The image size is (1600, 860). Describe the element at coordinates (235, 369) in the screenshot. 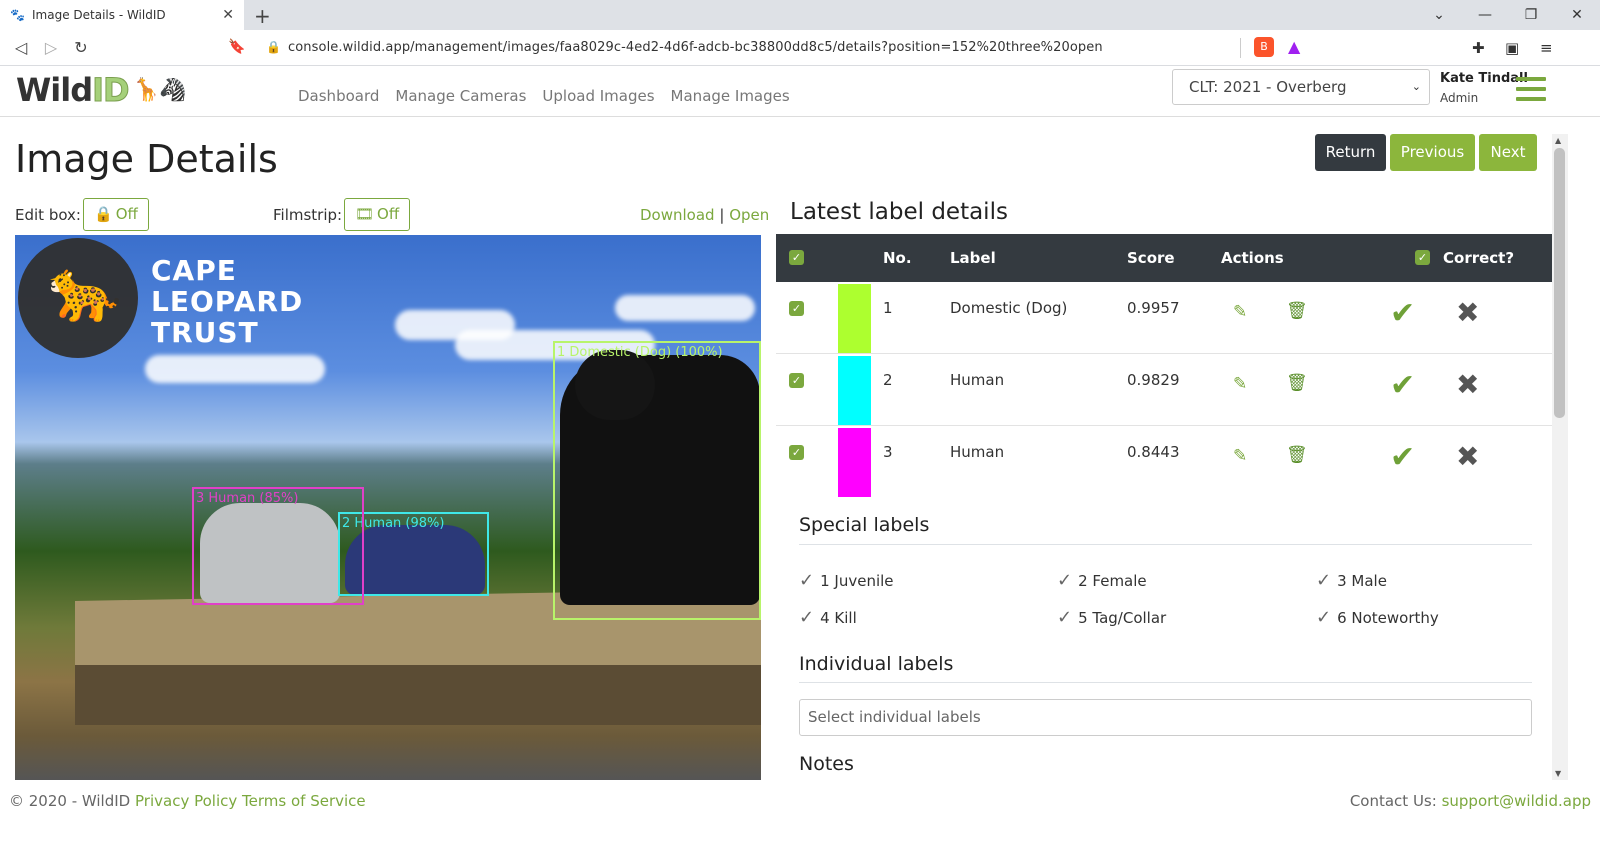

I see `cloud` at that location.